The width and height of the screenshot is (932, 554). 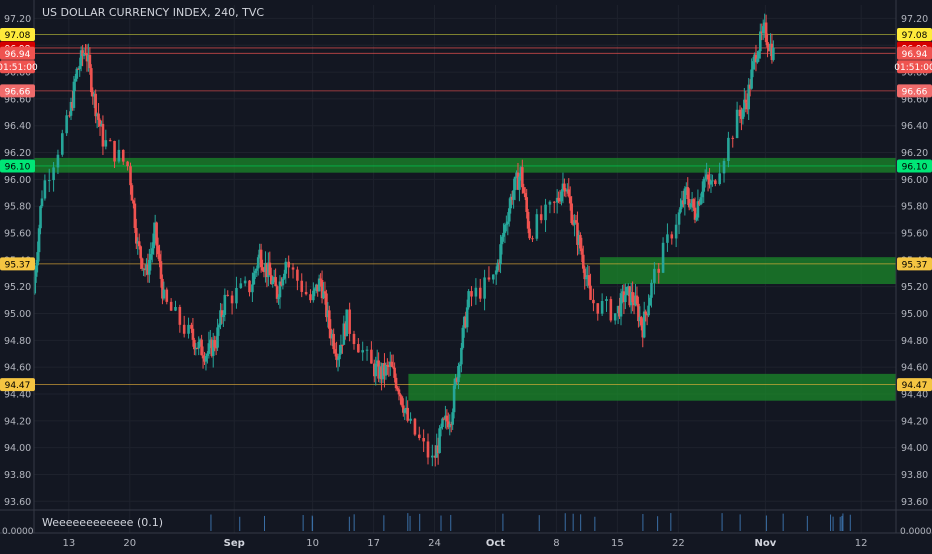 I want to click on y-tick-label-left: 97.20, so click(x=17, y=19).